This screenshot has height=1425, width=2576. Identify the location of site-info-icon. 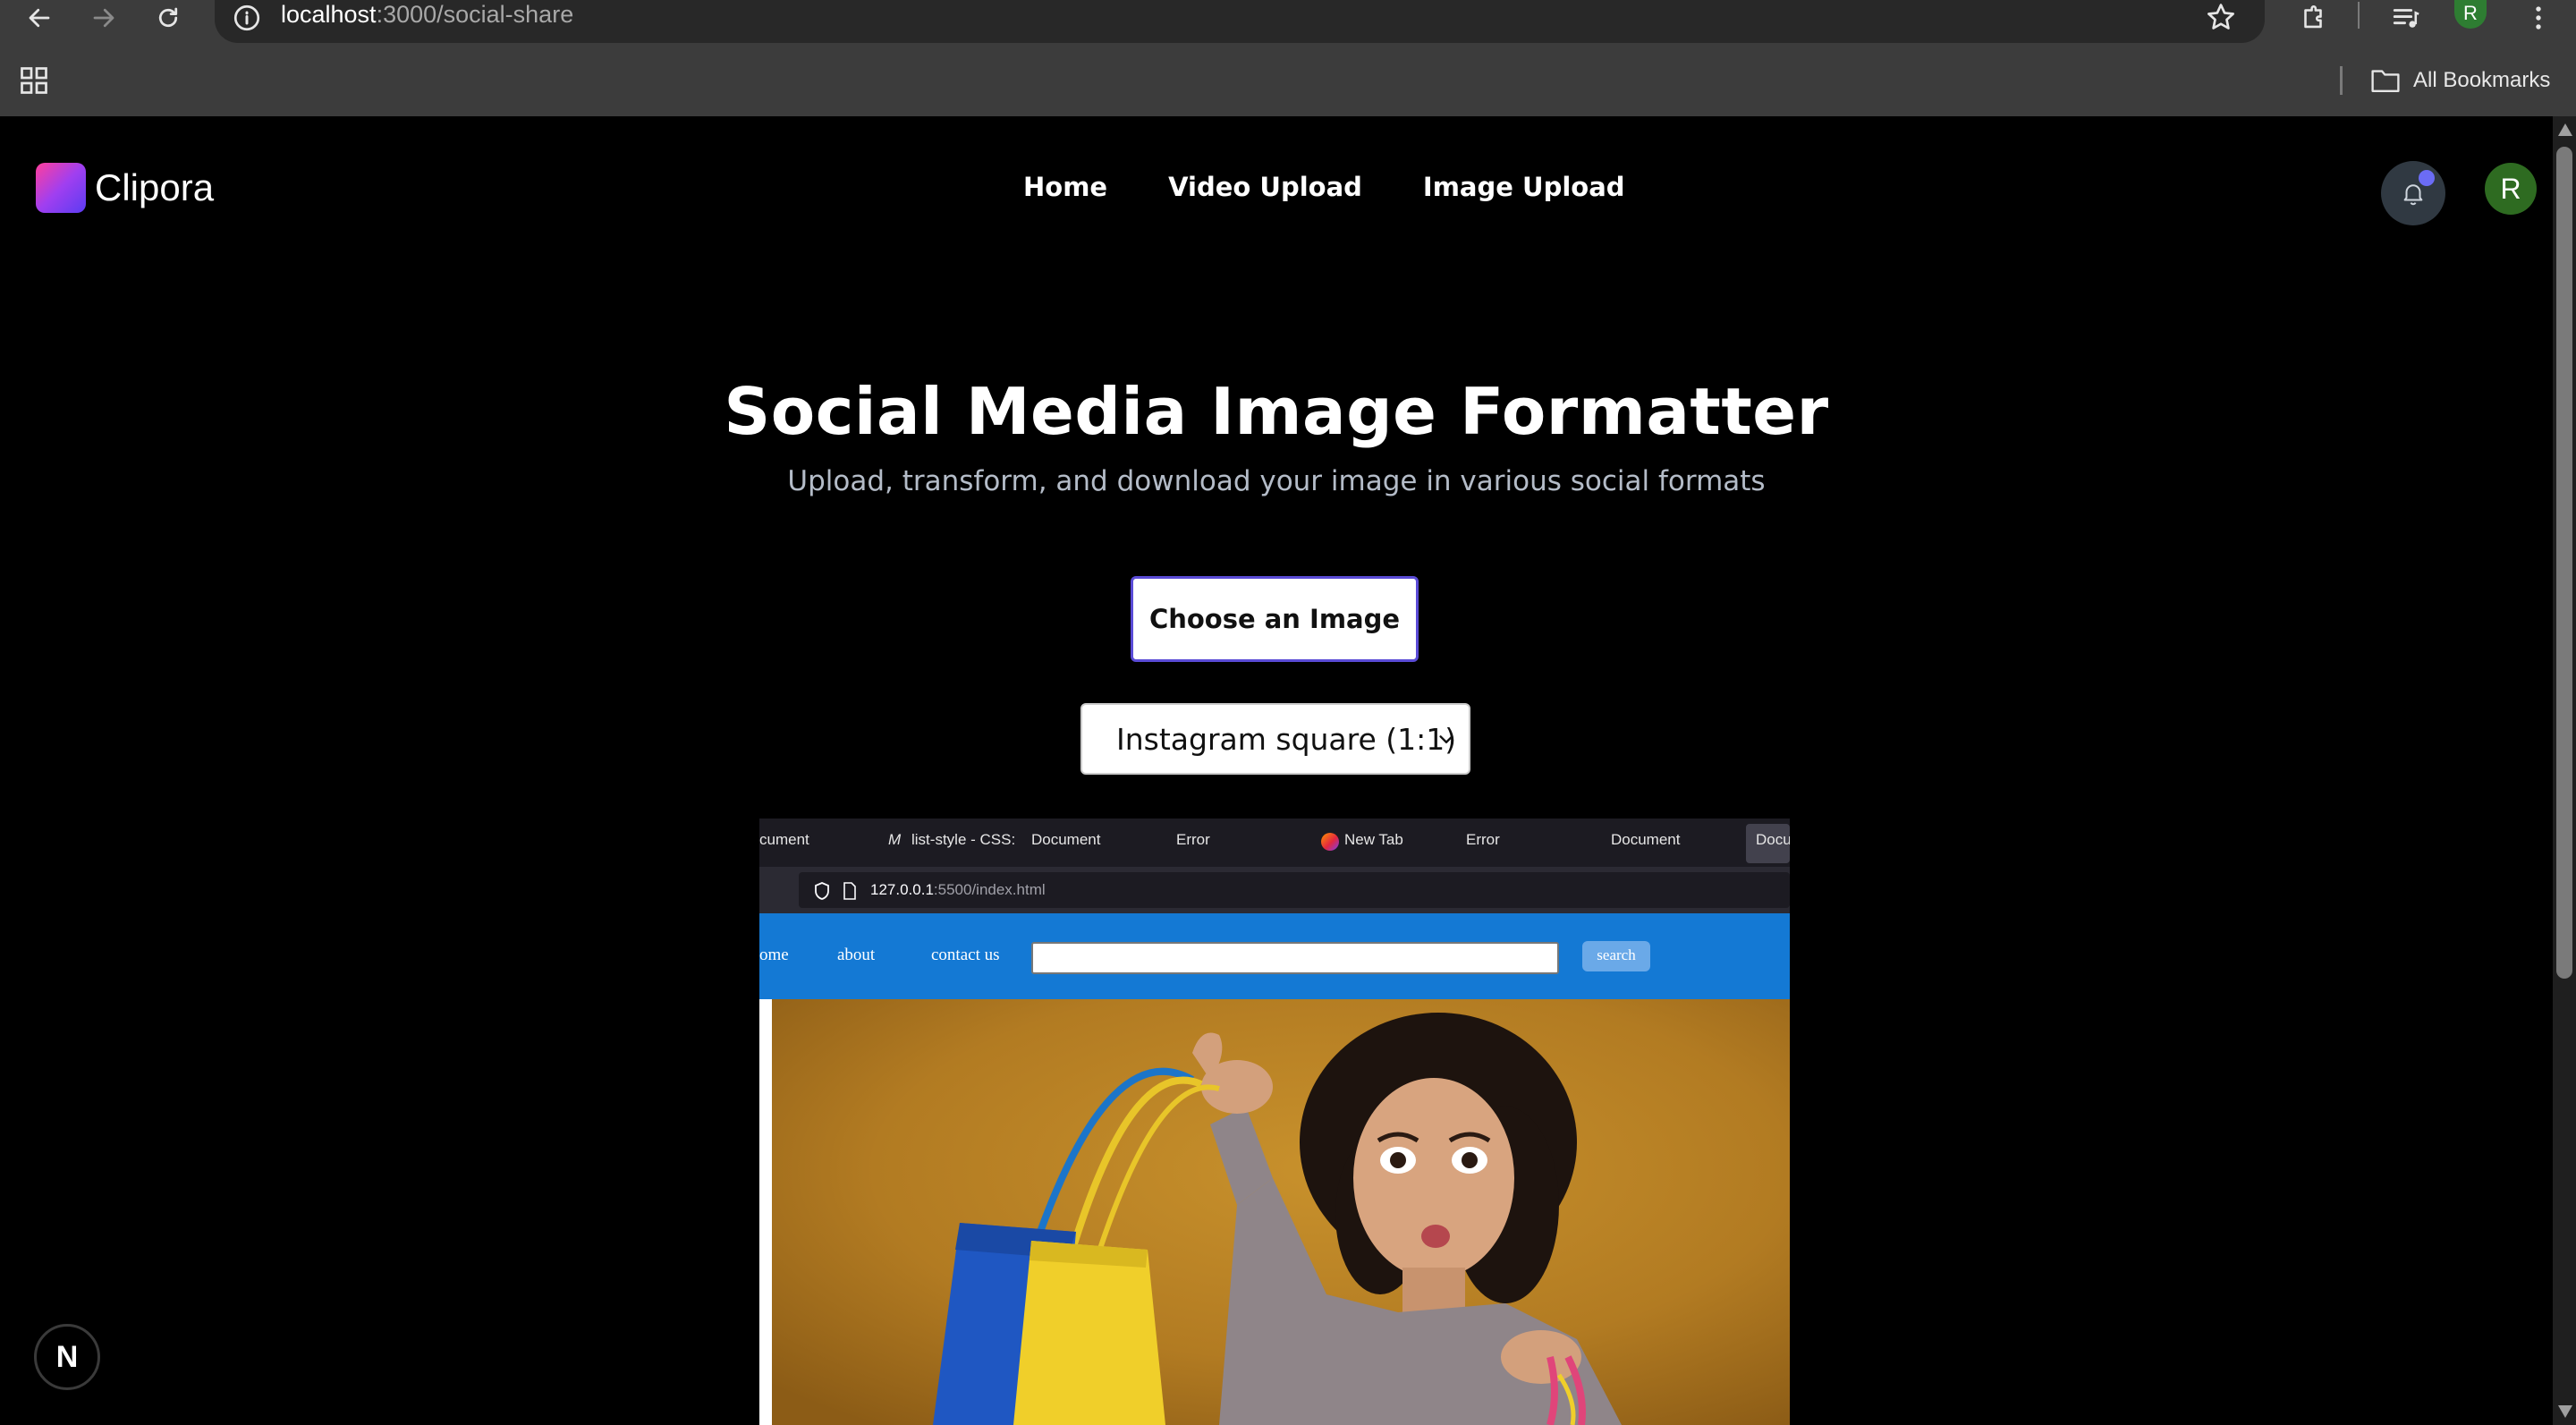
(247, 18).